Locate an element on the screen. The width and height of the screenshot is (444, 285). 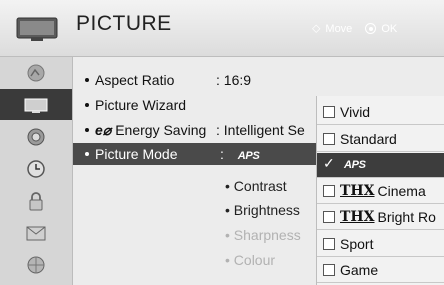
speaker-icon is located at coordinates (36, 136).